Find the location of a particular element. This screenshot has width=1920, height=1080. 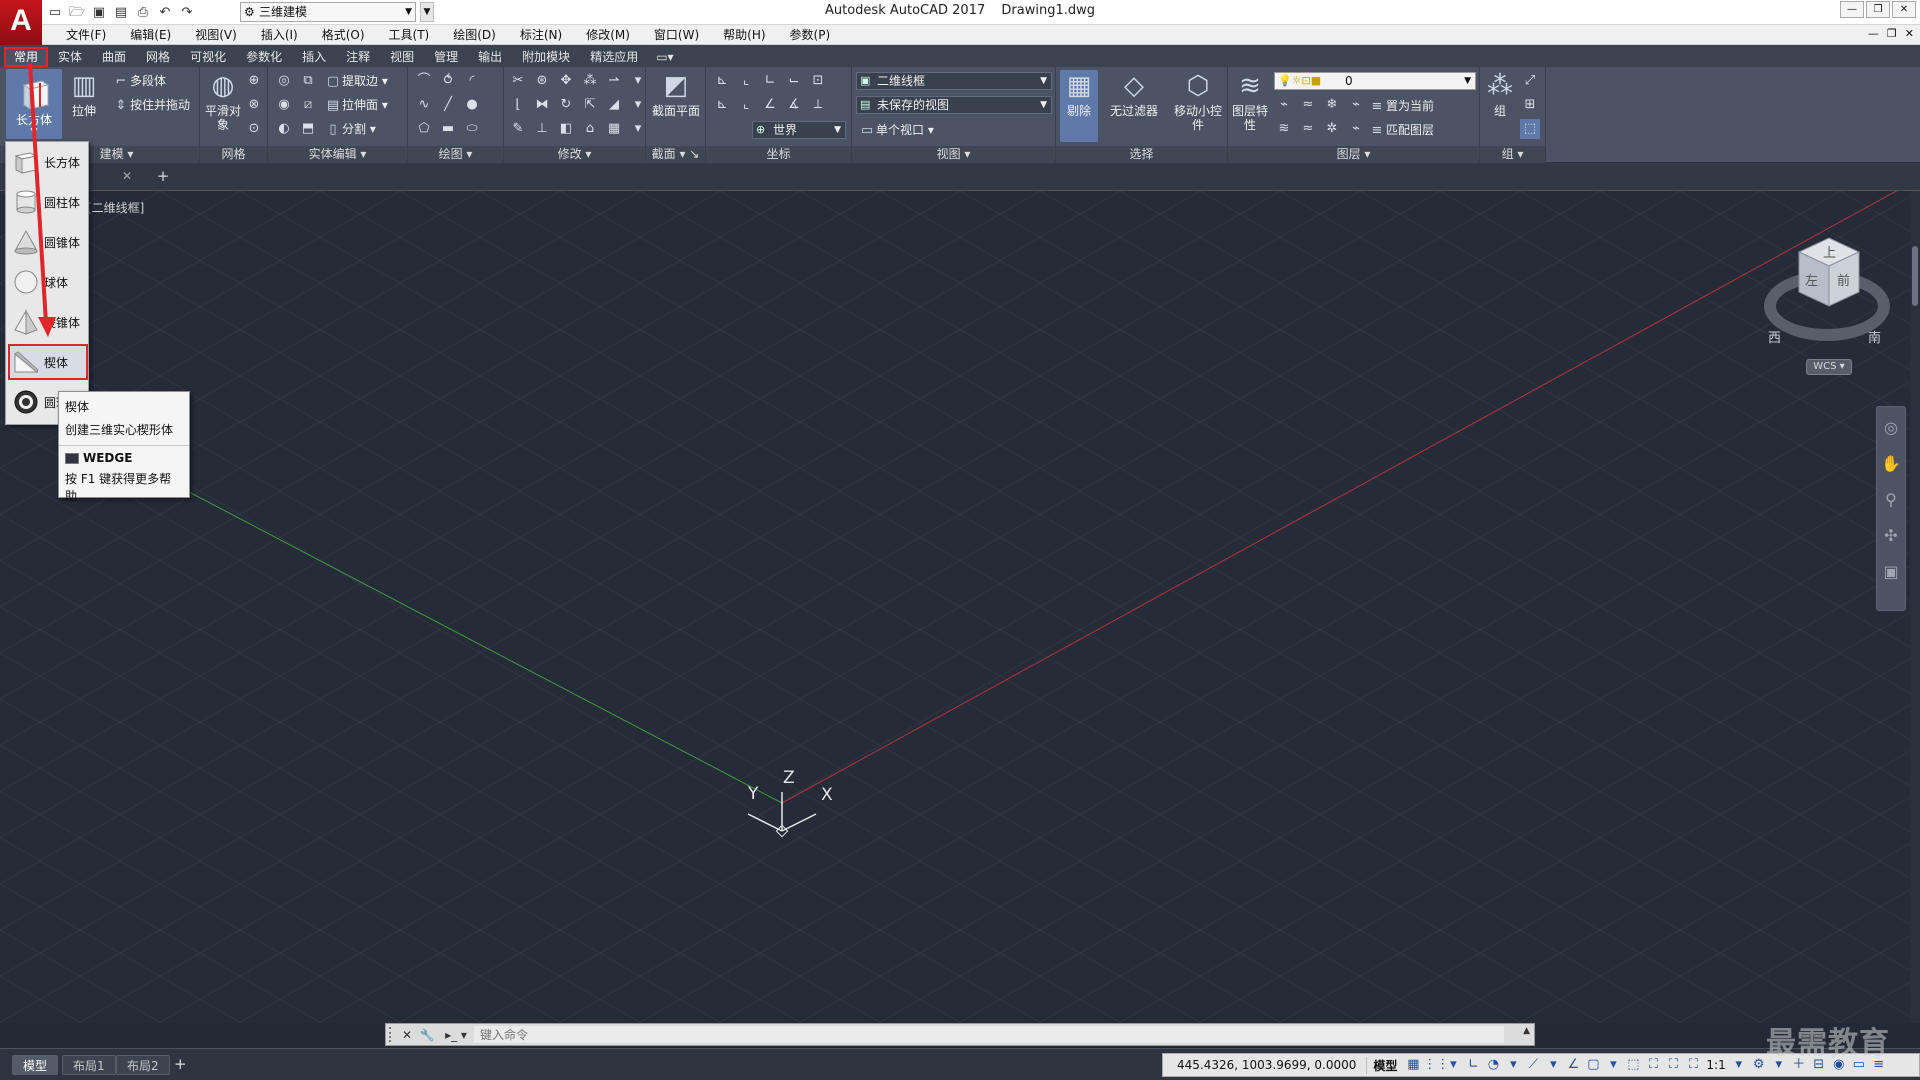

model-space-toggle: 模型 is located at coordinates (1384, 1065).